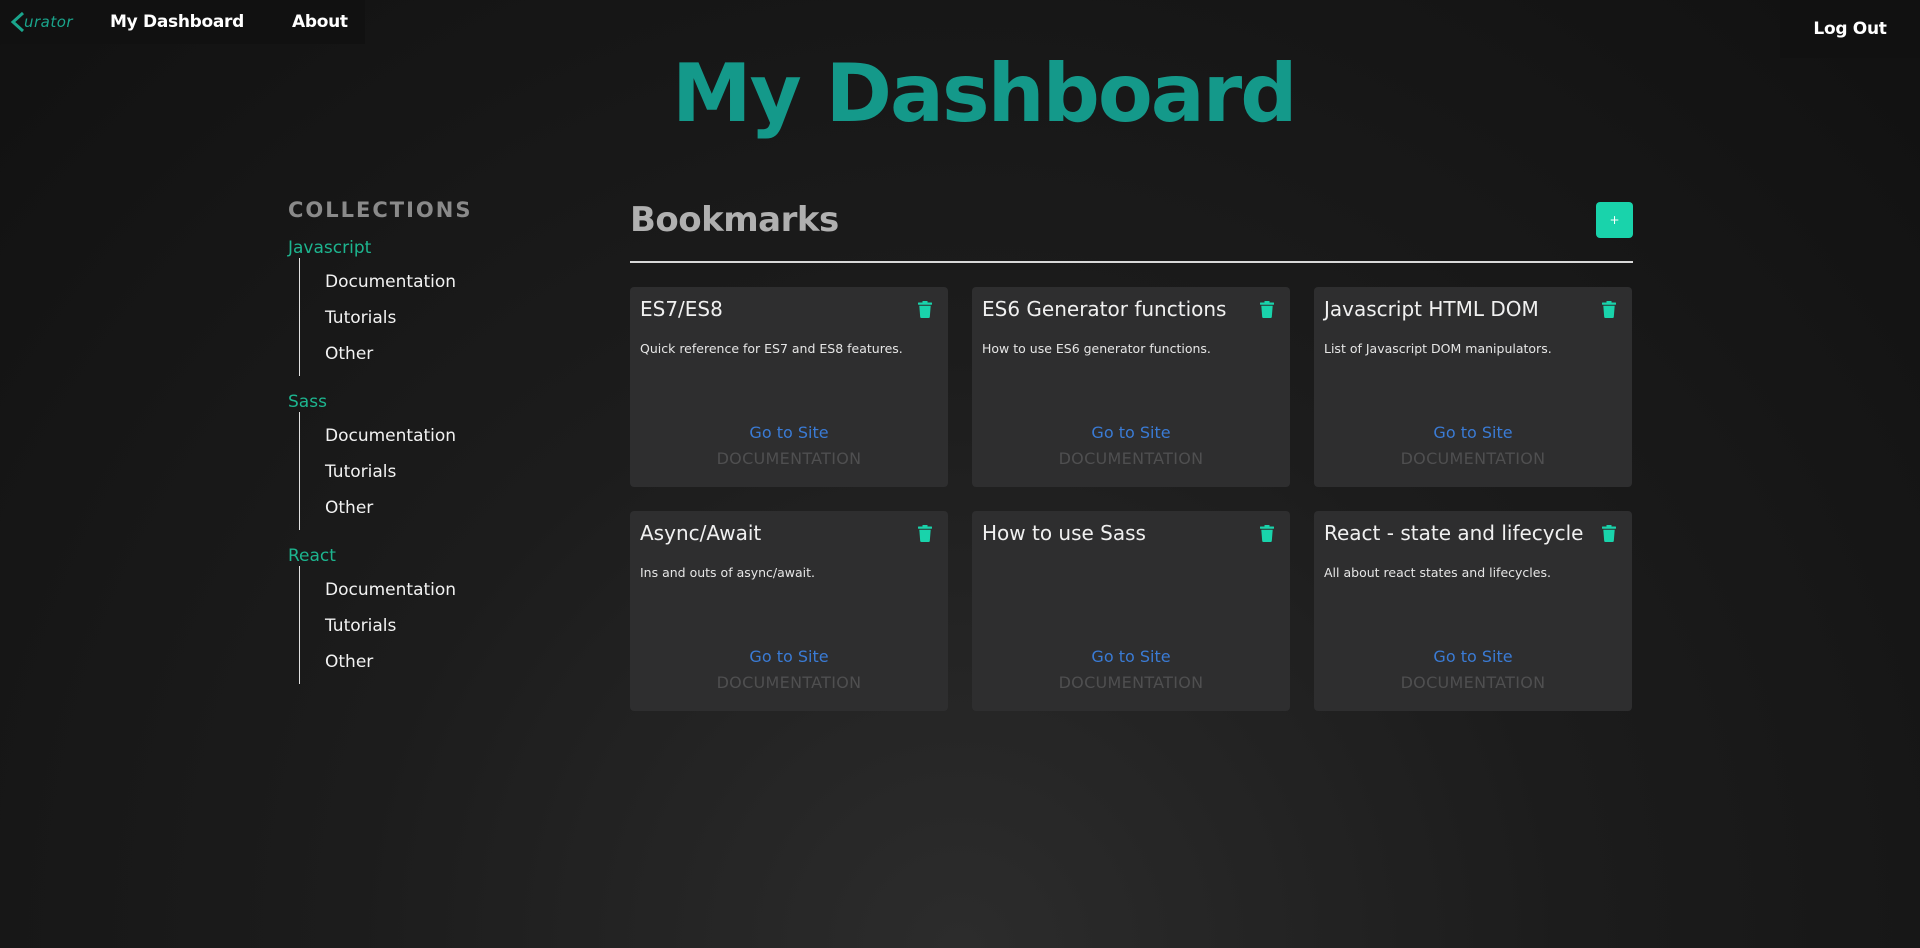 The width and height of the screenshot is (1920, 948). What do you see at coordinates (1096, 348) in the screenshot?
I see `bookmark-description: How to use ES6 generator functions.` at bounding box center [1096, 348].